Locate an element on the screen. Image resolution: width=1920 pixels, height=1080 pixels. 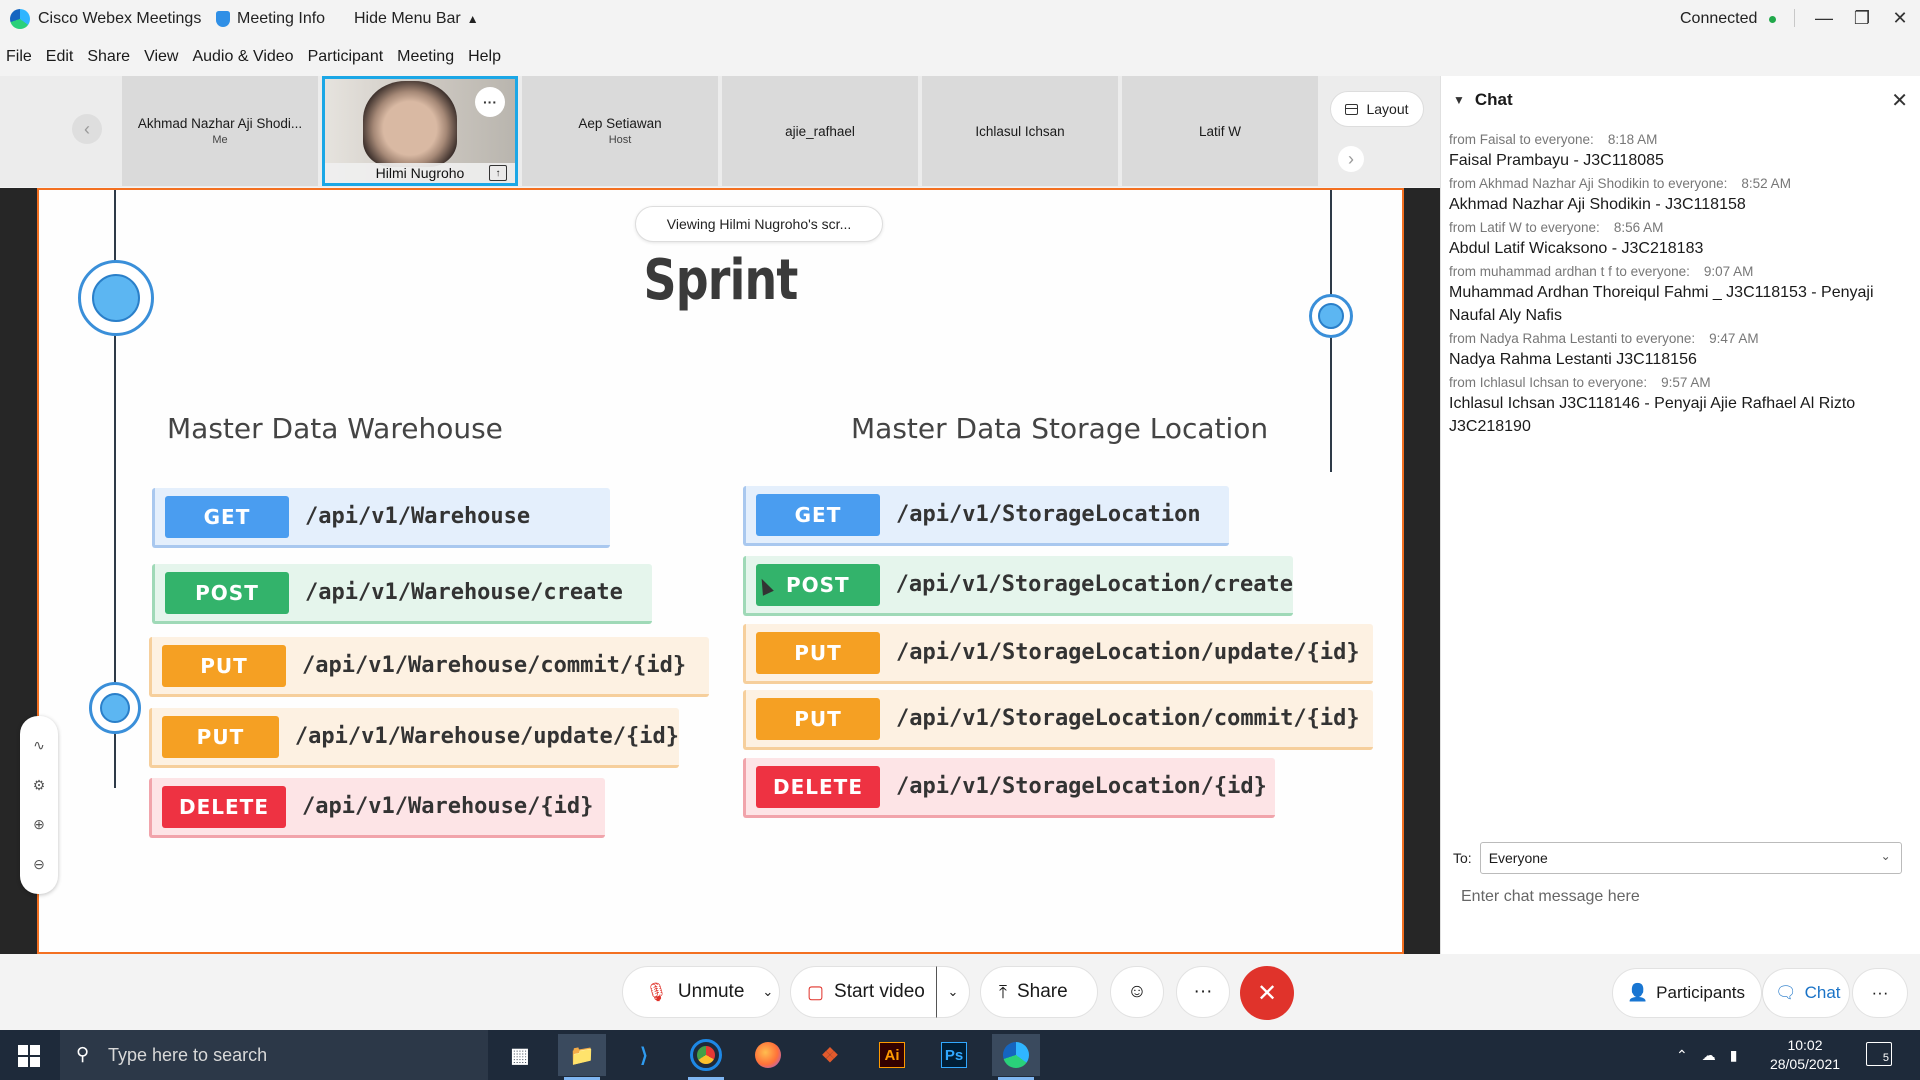
onedrive-icon: ☁ is located at coordinates (1709, 1055).